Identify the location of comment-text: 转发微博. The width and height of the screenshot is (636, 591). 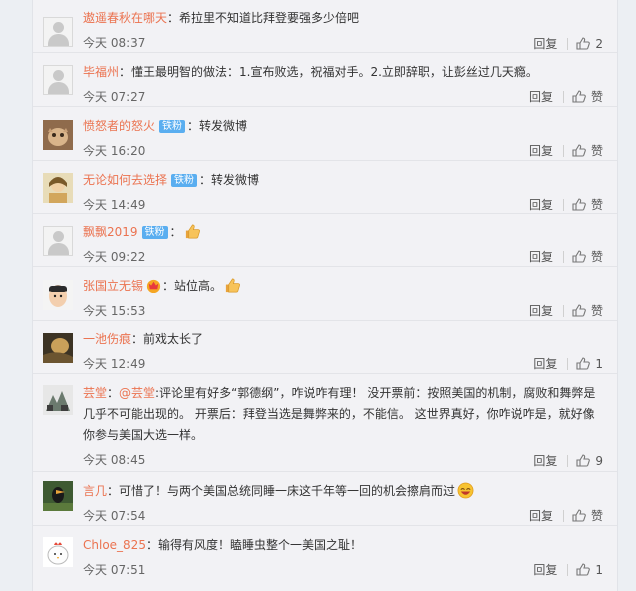
(235, 180).